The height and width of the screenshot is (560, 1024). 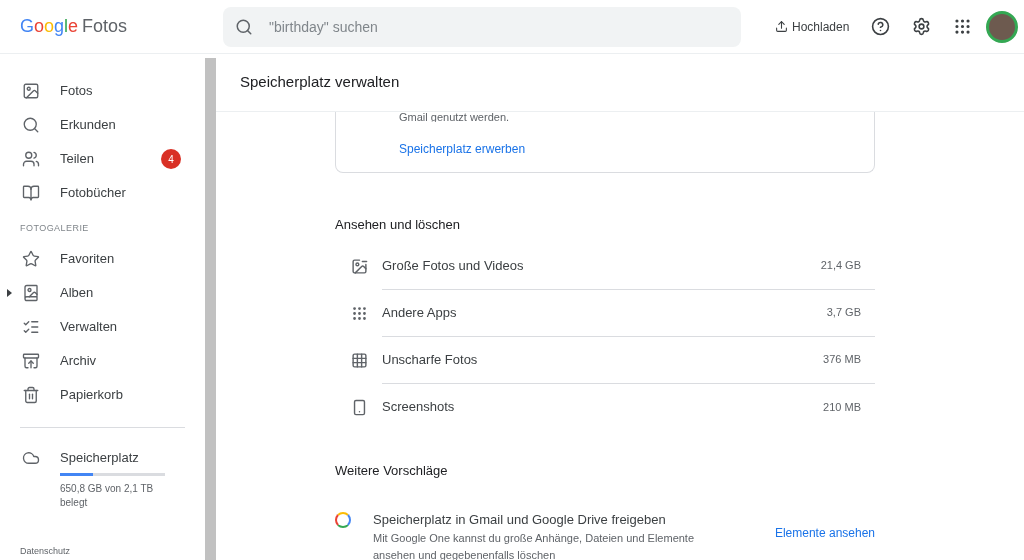 What do you see at coordinates (453, 265) in the screenshot?
I see `category-label: Große Fotos und Videos` at bounding box center [453, 265].